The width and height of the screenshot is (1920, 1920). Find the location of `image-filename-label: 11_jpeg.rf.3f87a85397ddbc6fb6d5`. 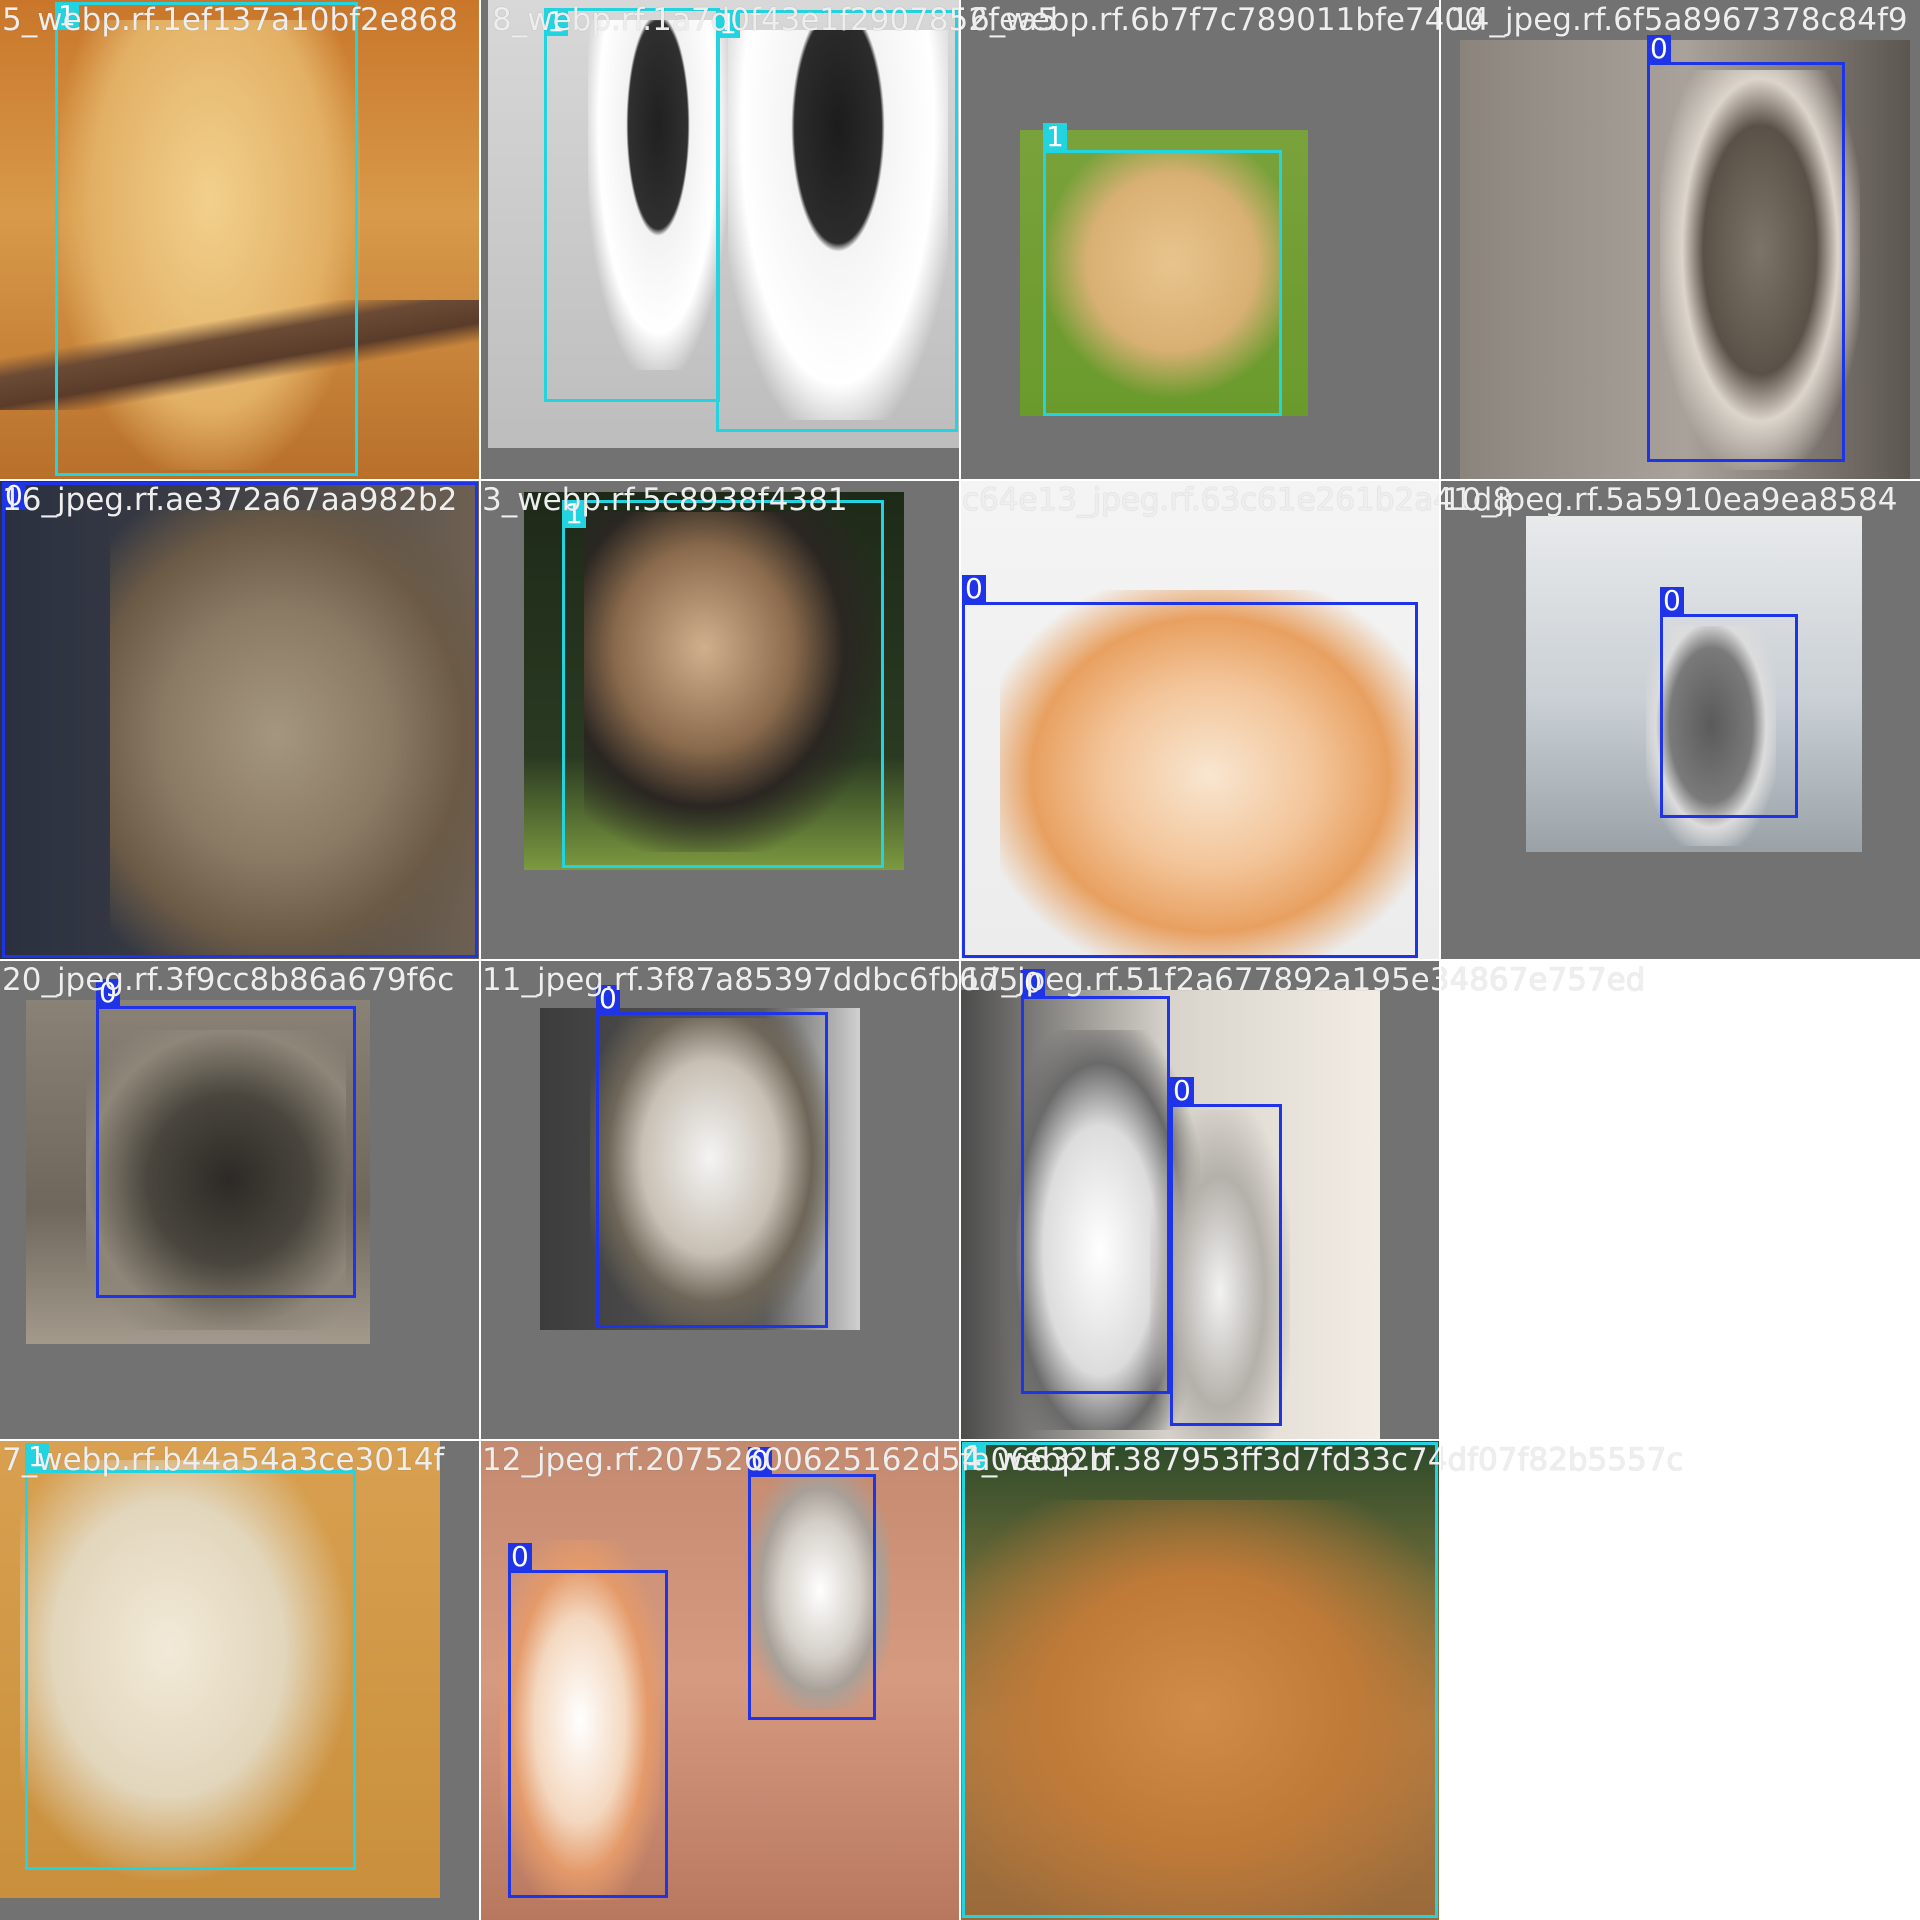

image-filename-label: 11_jpeg.rf.3f87a85397ddbc6fb6d5 is located at coordinates (750, 980).